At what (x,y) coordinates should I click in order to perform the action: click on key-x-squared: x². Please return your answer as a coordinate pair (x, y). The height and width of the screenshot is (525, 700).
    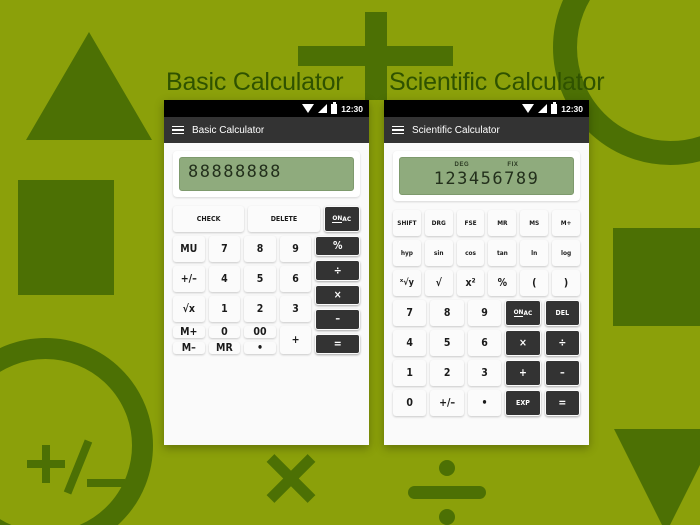
    Looking at the image, I should click on (470, 283).